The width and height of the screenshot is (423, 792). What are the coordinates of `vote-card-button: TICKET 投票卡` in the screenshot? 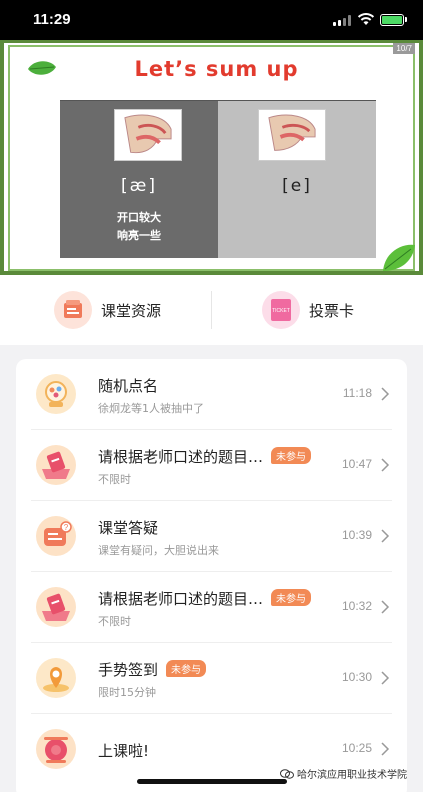 It's located at (308, 310).